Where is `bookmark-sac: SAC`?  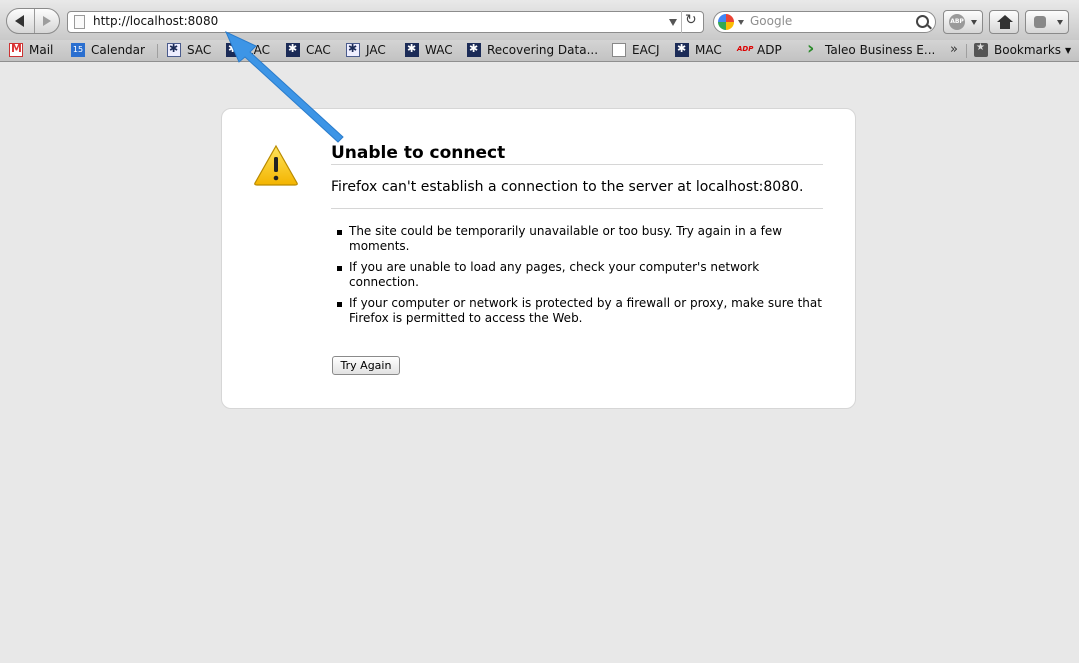 bookmark-sac: SAC is located at coordinates (189, 50).